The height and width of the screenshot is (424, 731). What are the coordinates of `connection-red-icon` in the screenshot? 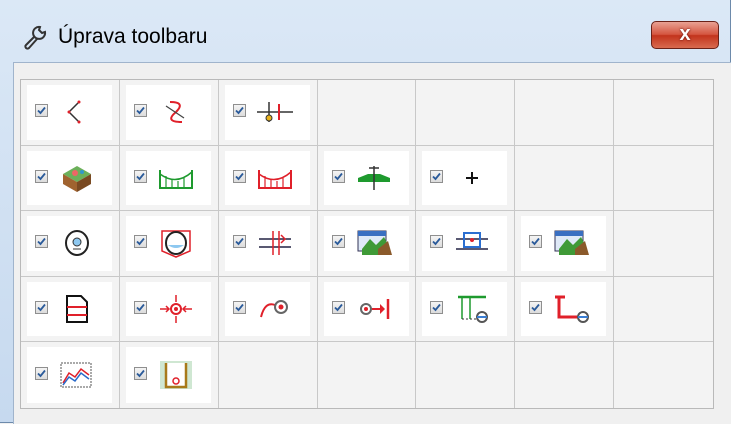 It's located at (571, 309).